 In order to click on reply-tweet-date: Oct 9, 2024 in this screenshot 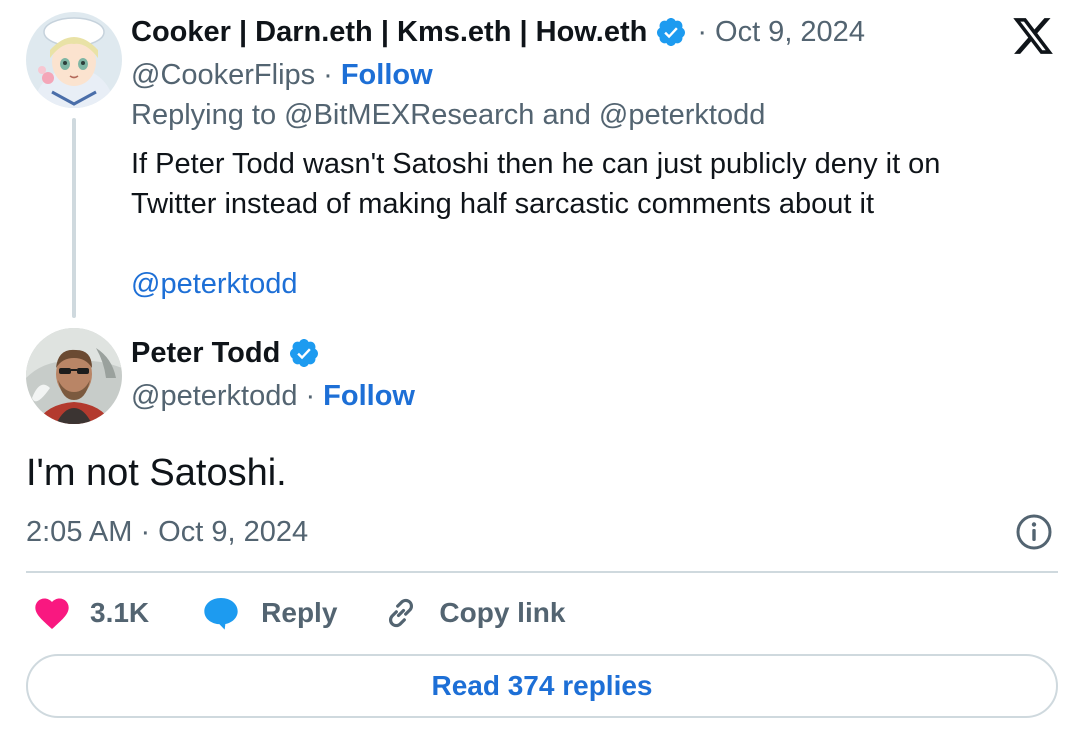, I will do `click(790, 32)`.